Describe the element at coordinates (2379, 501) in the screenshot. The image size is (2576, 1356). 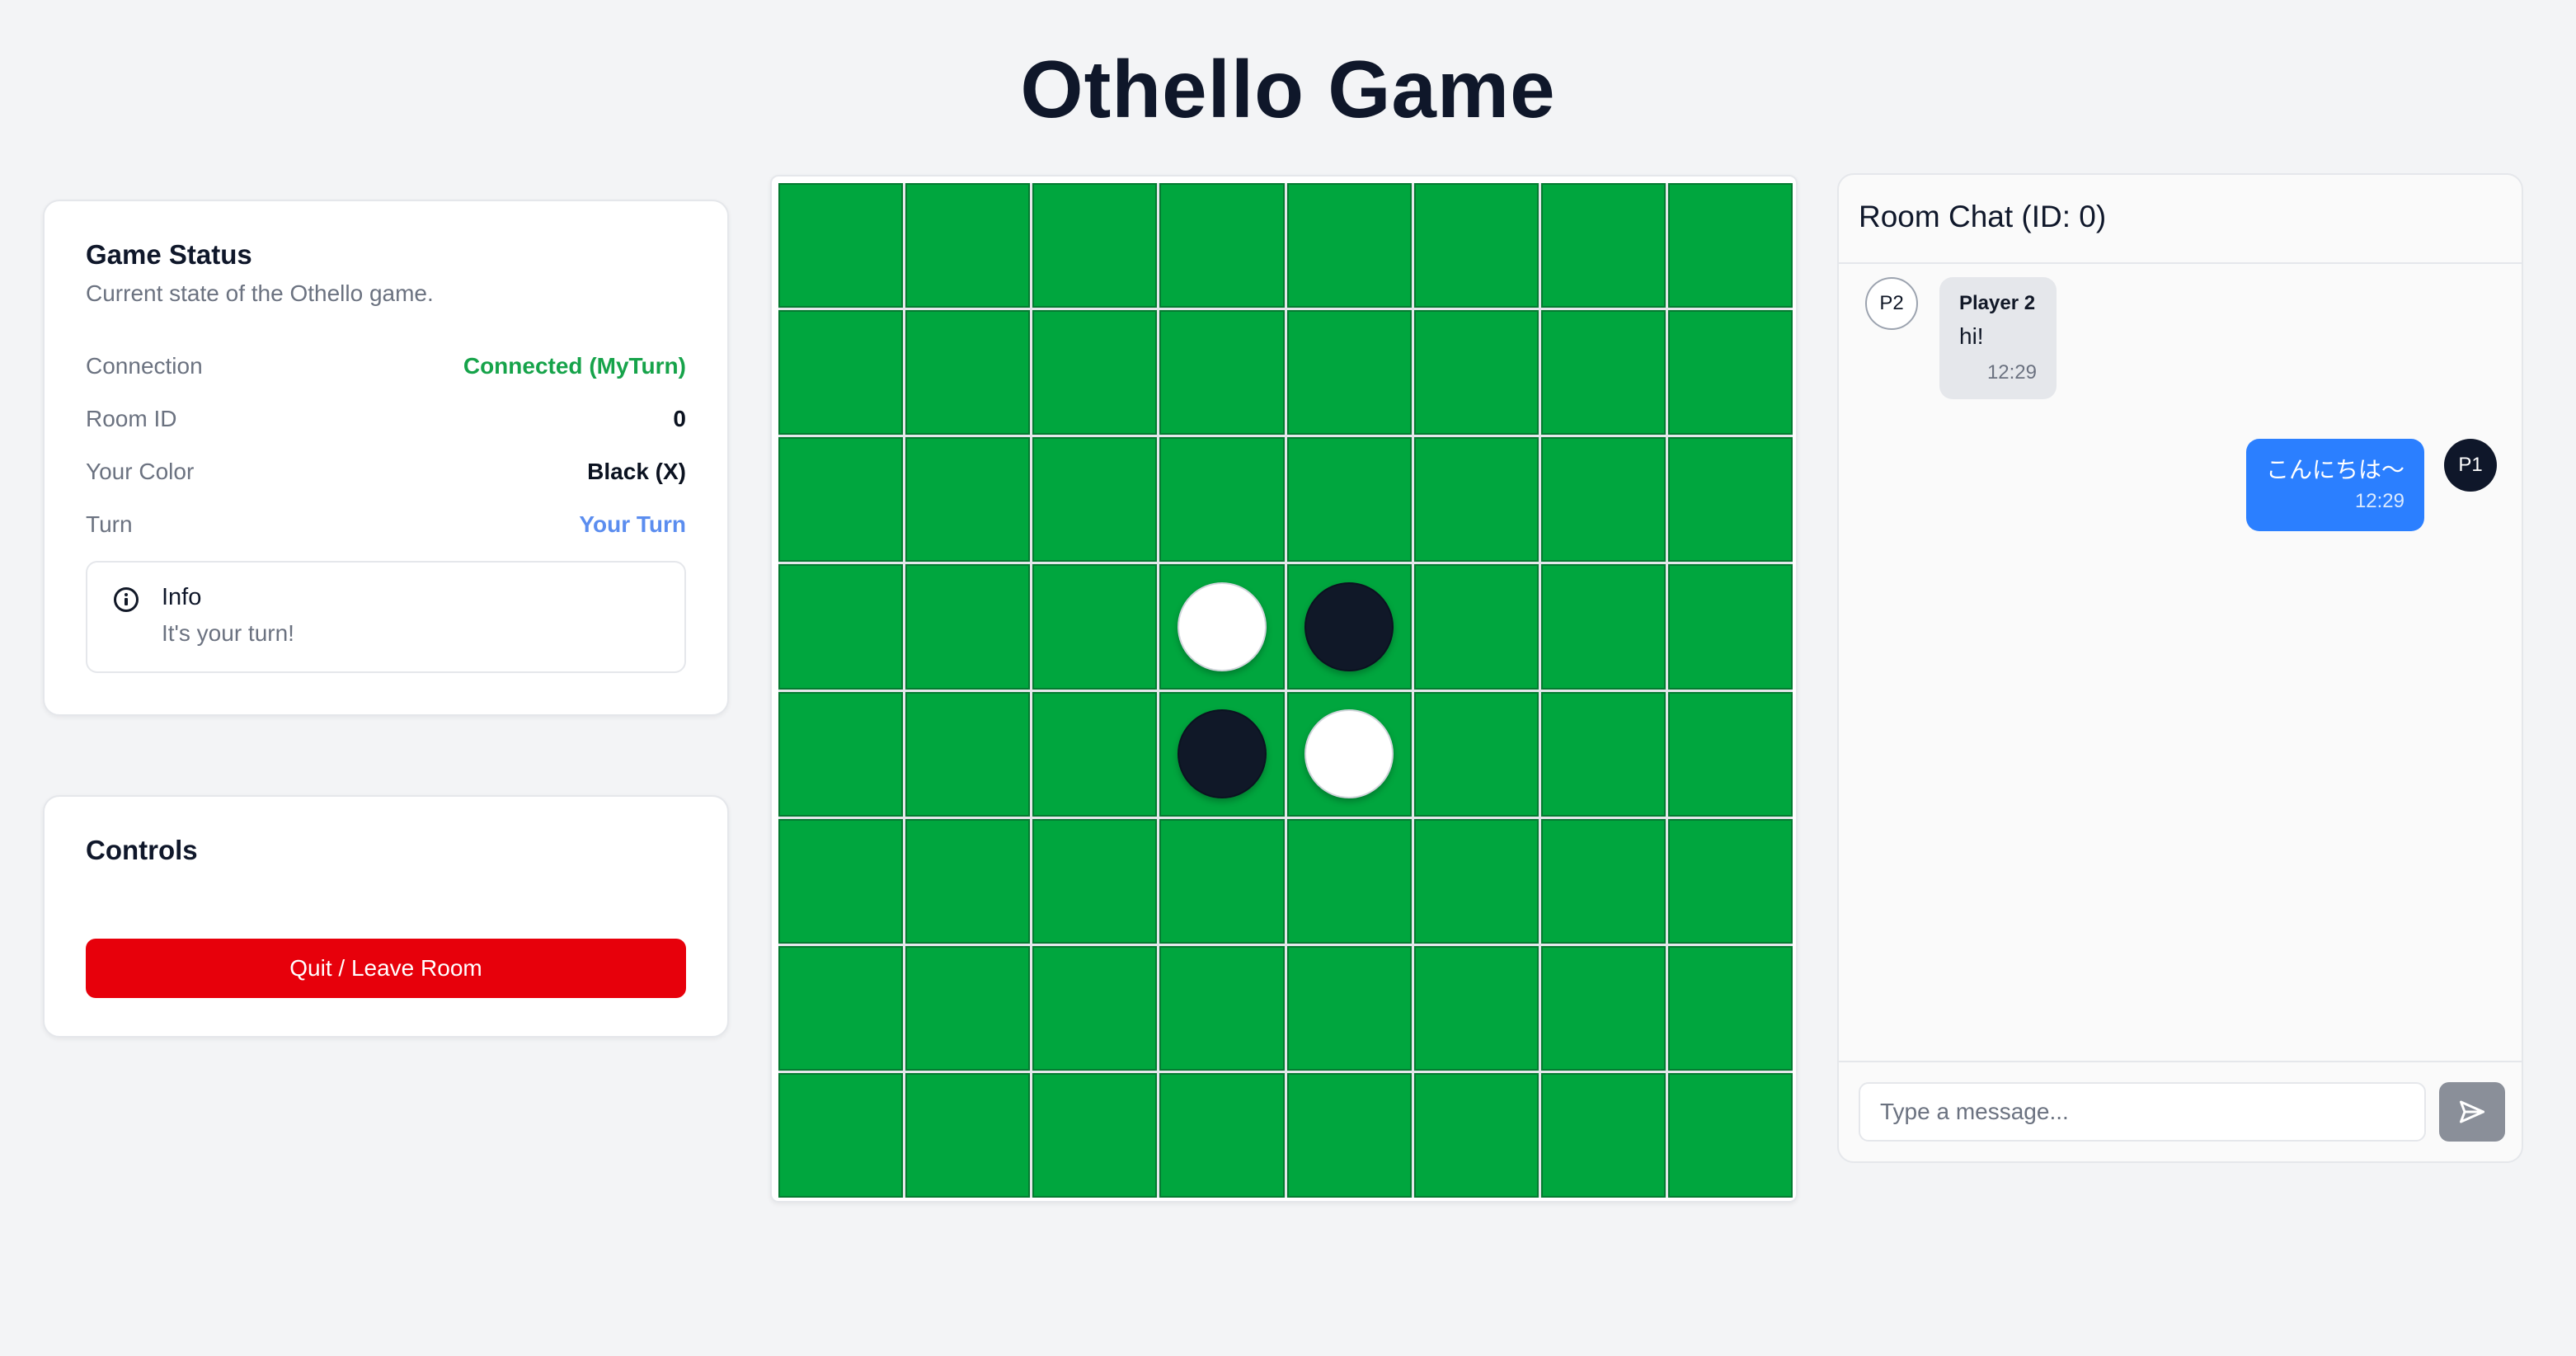
I see `message-time: 12:29` at that location.